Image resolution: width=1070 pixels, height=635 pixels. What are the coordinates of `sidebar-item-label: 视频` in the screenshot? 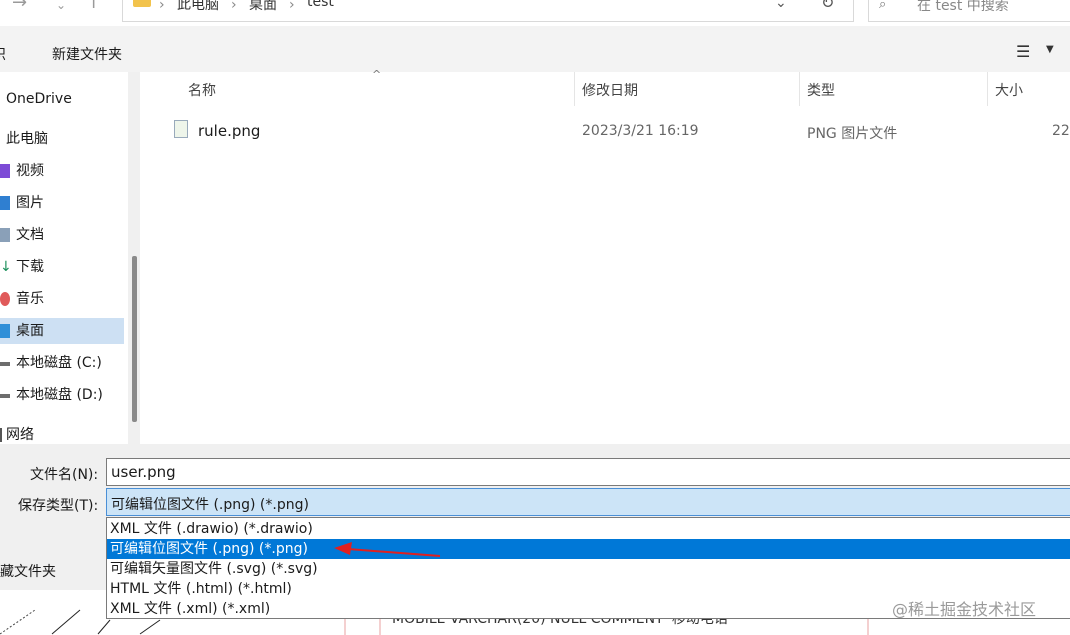 It's located at (30, 171).